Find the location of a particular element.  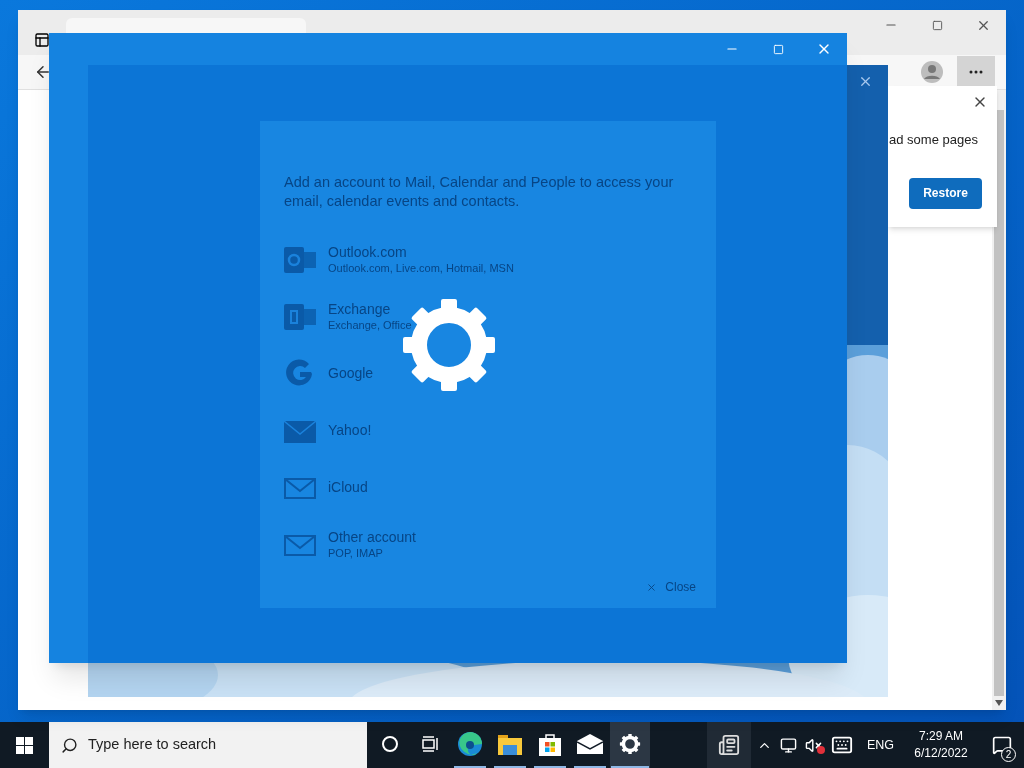

account-option: Google is located at coordinates (490, 373).